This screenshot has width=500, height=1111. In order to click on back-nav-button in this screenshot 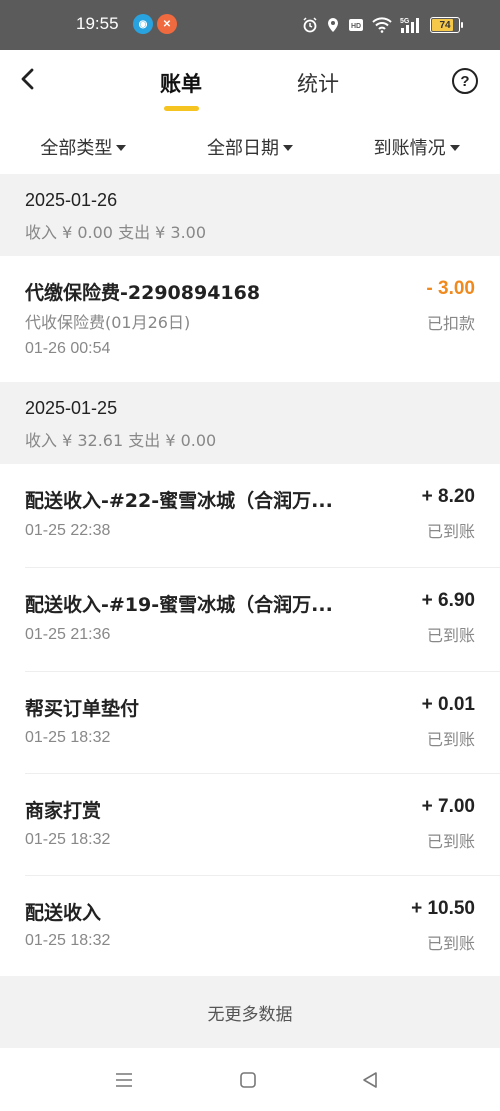, I will do `click(370, 1080)`.